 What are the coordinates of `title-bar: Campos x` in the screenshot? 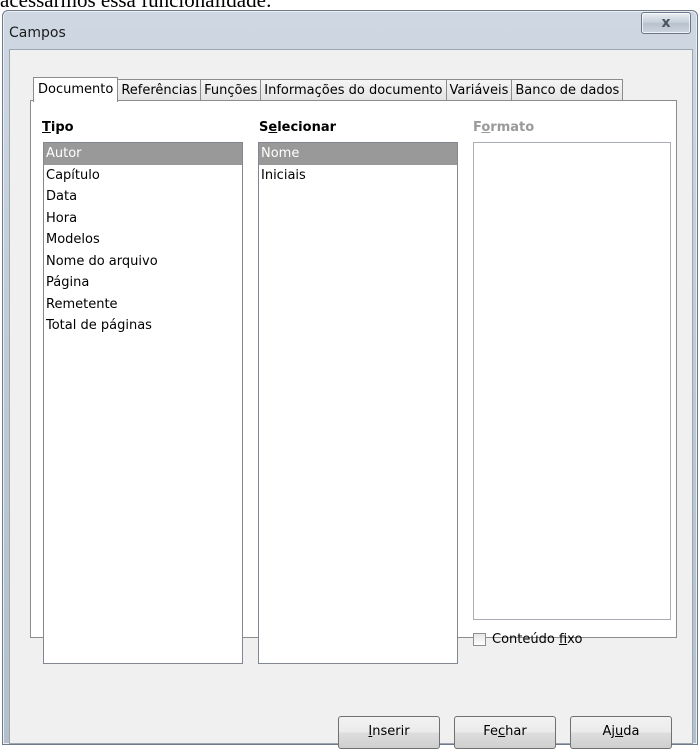 It's located at (350, 31).